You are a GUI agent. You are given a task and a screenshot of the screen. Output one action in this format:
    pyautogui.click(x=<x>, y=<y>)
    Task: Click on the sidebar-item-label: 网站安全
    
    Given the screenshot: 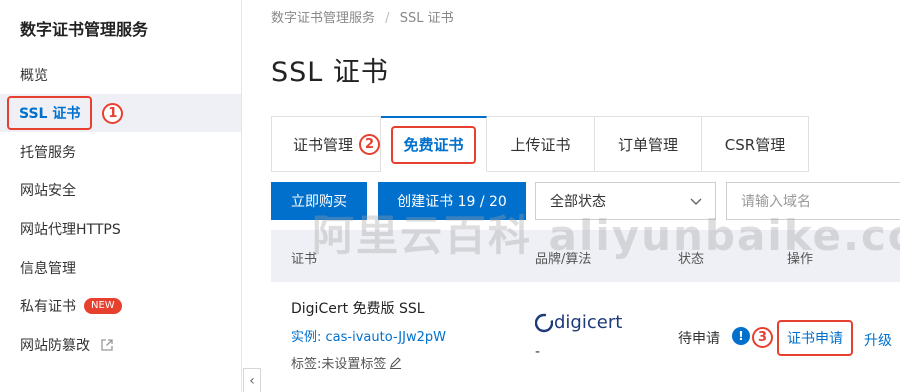 What is the action you would take?
    pyautogui.click(x=48, y=191)
    